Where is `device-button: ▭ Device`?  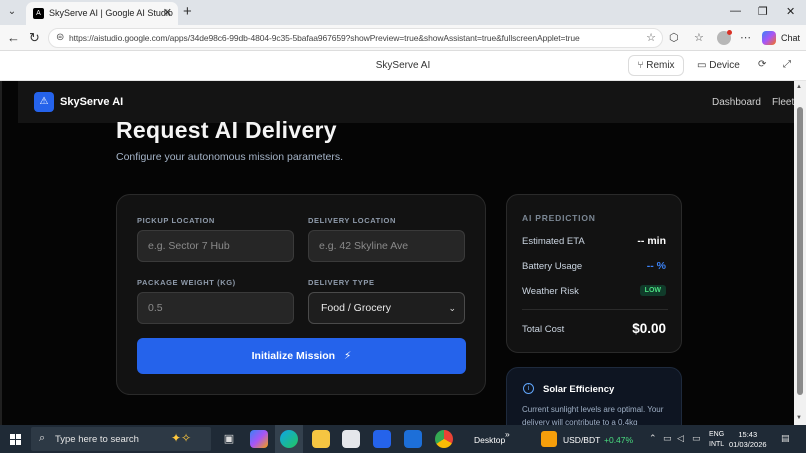
device-button: ▭ Device is located at coordinates (718, 65).